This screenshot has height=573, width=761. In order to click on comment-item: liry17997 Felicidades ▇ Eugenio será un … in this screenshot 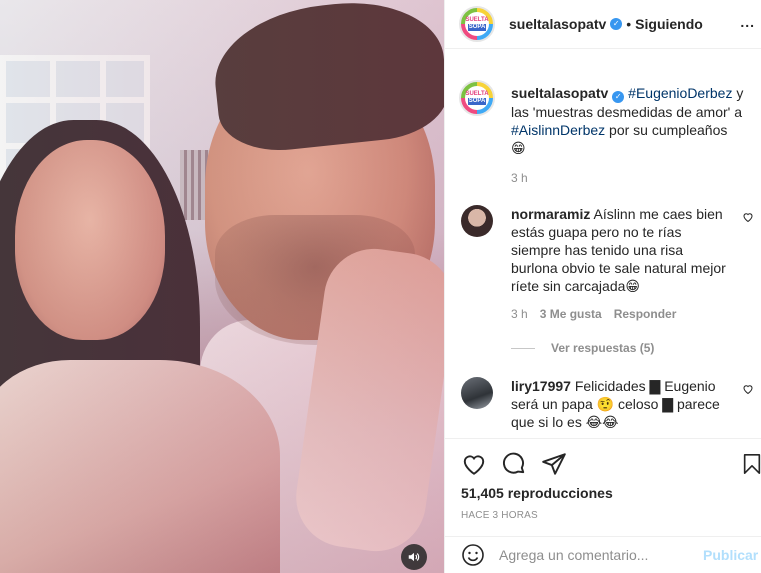, I will do `click(603, 404)`.